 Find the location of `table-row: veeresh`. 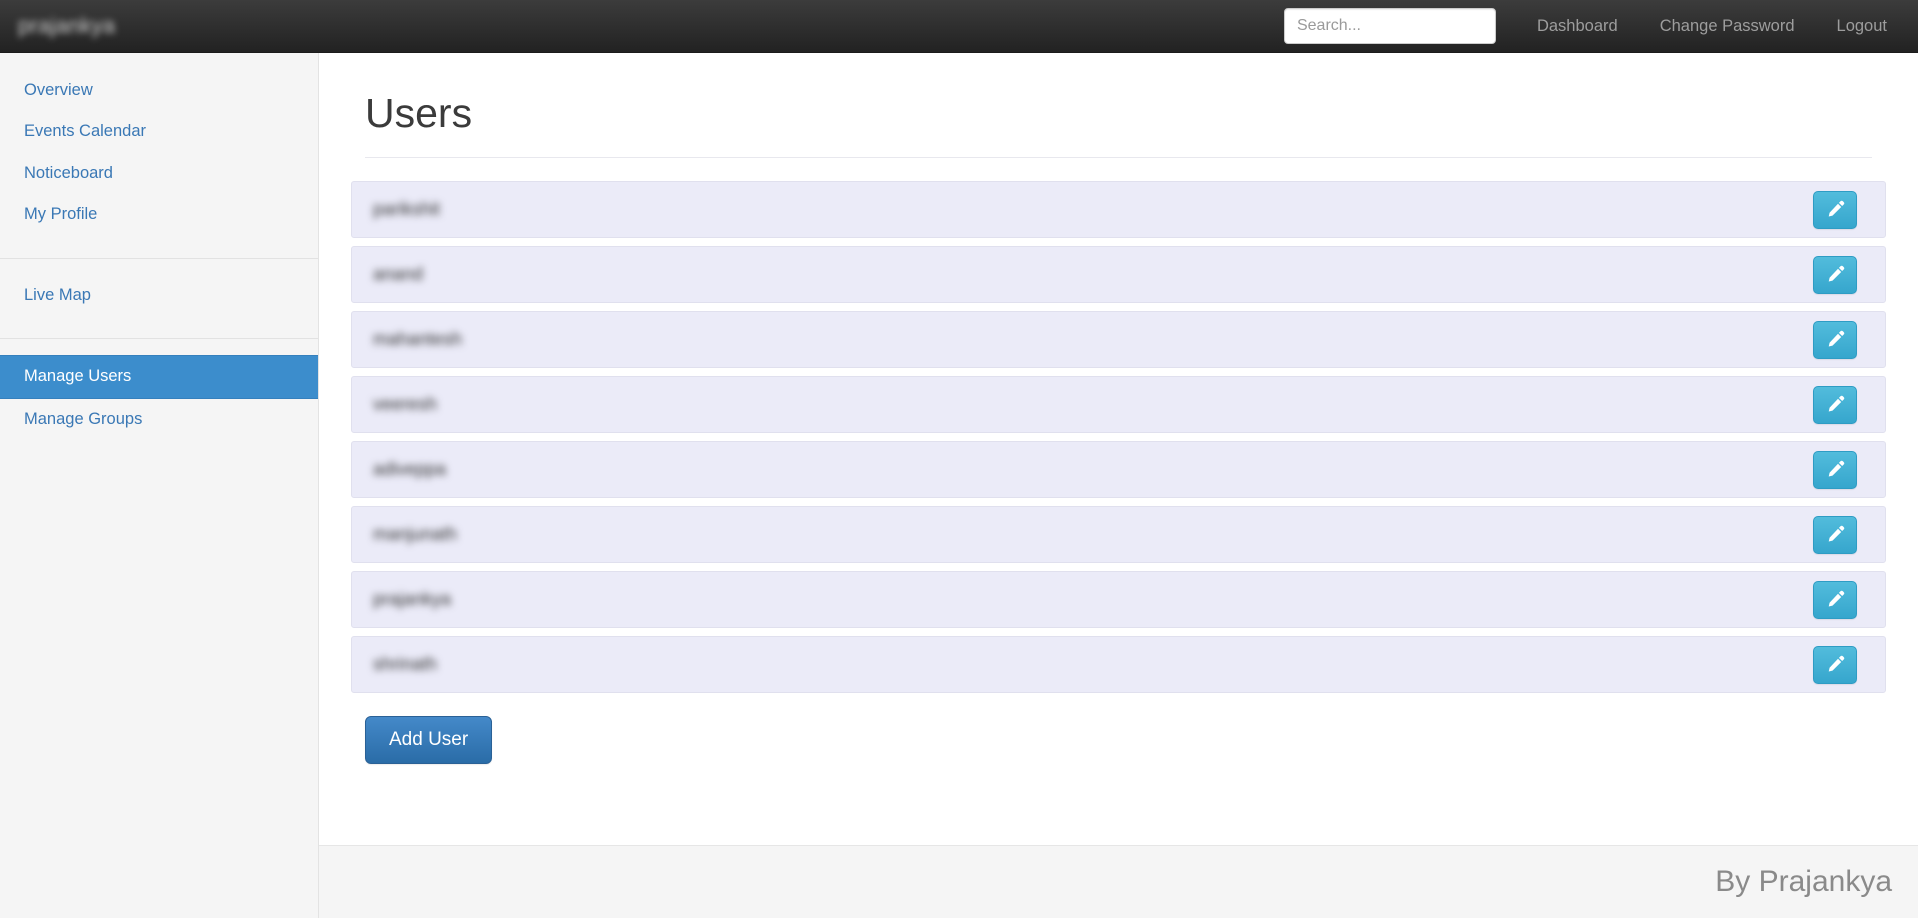

table-row: veeresh is located at coordinates (1118, 405).